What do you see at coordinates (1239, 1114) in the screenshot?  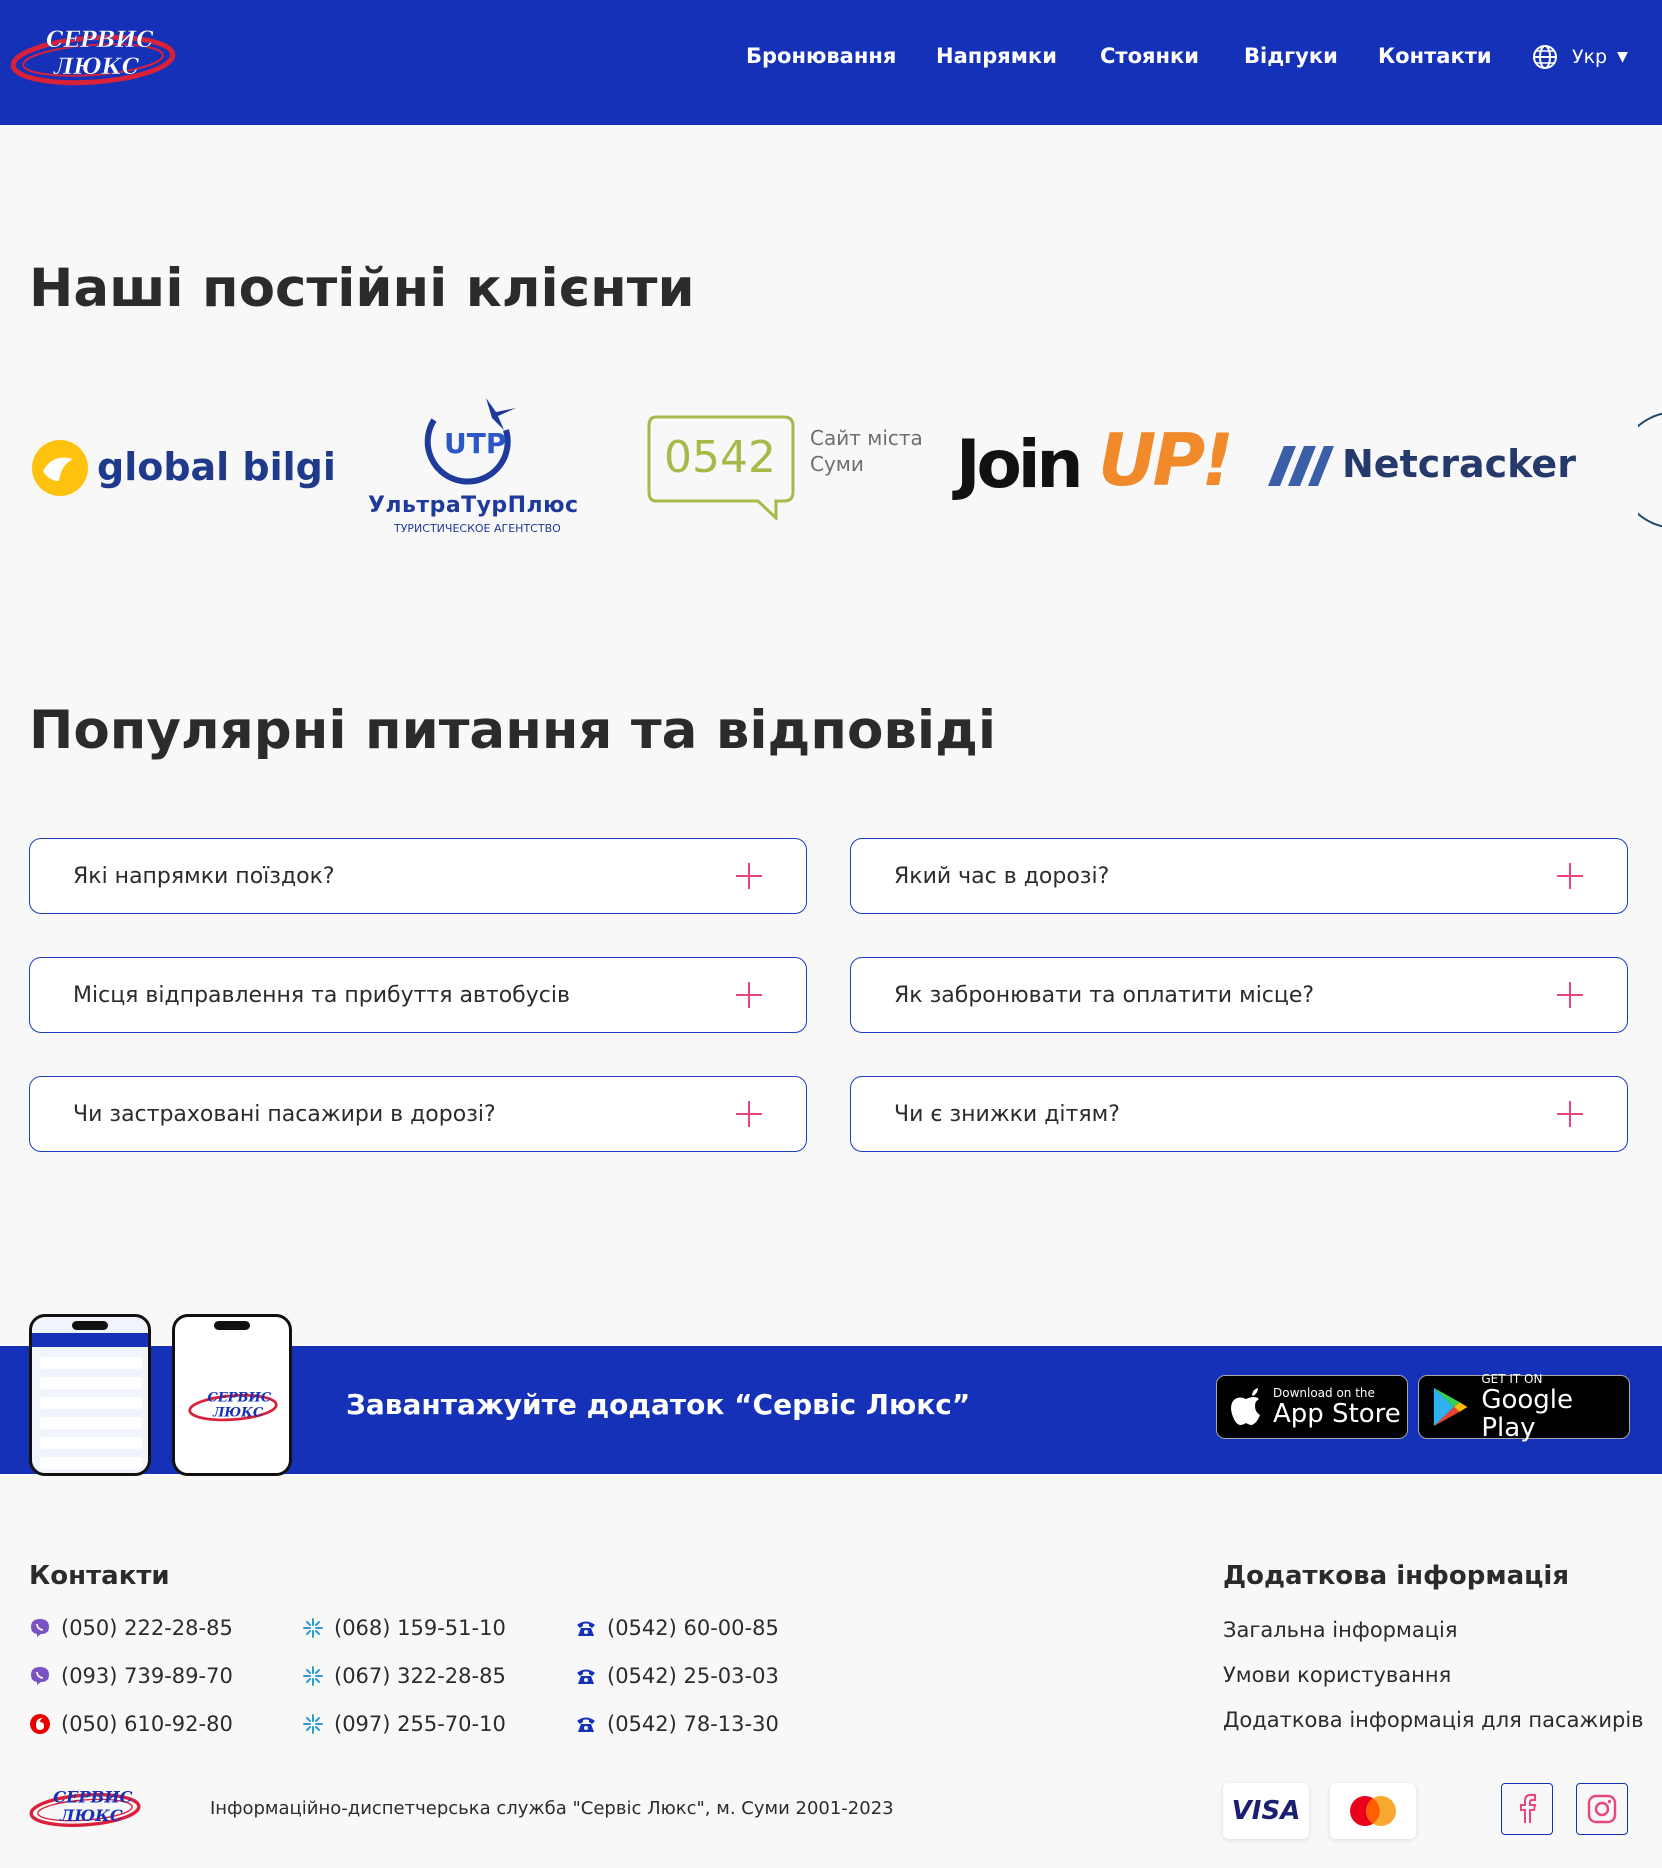 I see `faq-item: Чи є знижки дітям?` at bounding box center [1239, 1114].